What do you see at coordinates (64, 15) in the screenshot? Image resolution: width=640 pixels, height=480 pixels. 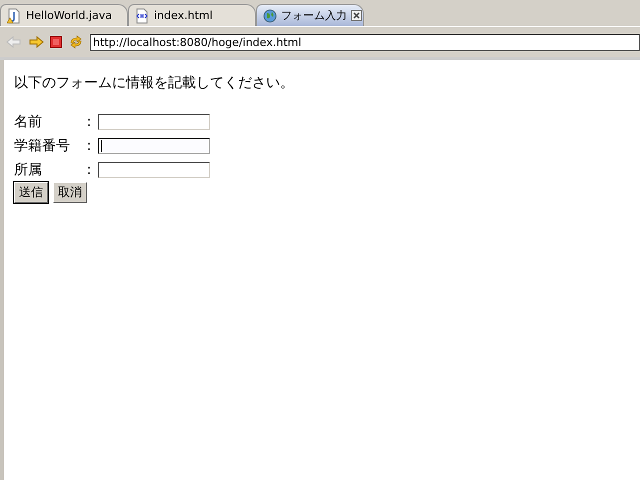 I see `editor-tab: HelloWorld.java` at bounding box center [64, 15].